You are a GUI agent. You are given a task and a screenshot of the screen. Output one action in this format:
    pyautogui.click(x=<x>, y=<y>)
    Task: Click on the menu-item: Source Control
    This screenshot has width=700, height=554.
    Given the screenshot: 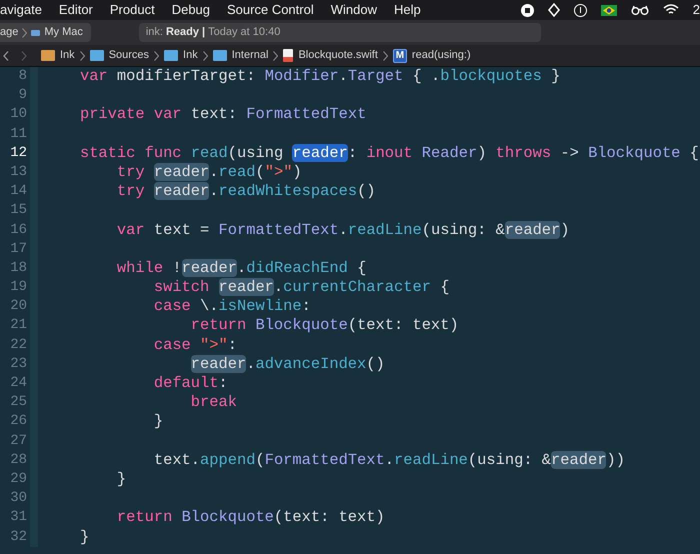 What is the action you would take?
    pyautogui.click(x=270, y=10)
    